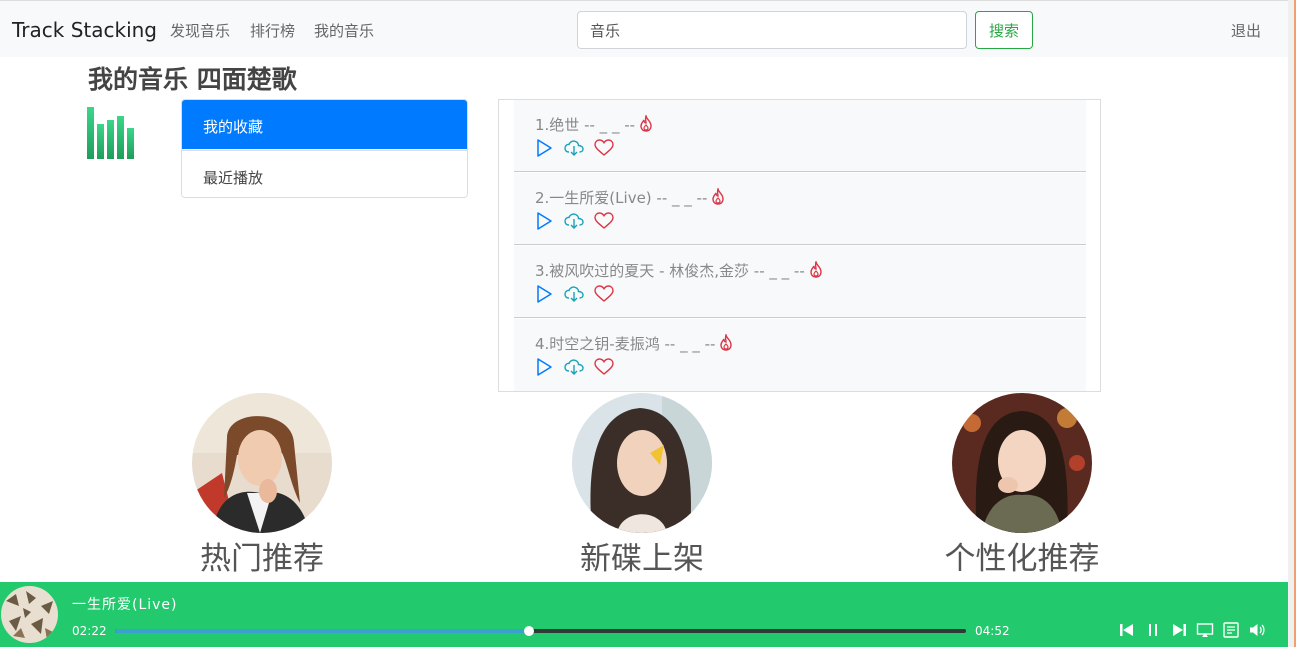  What do you see at coordinates (800, 209) in the screenshot?
I see `song-item: 2.一生所爱(Live) -- _ _ --` at bounding box center [800, 209].